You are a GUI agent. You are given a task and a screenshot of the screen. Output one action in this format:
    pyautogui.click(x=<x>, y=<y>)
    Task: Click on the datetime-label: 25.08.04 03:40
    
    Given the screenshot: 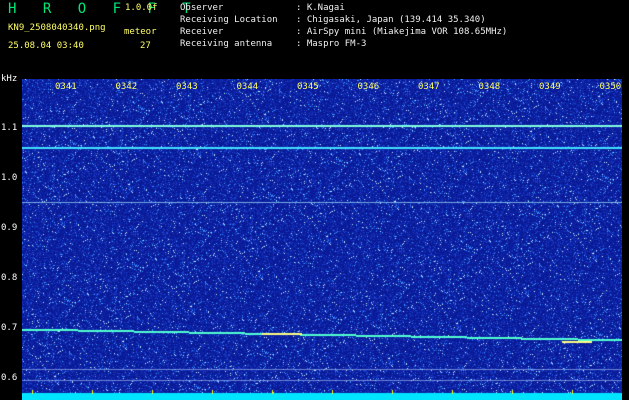 What is the action you would take?
    pyautogui.click(x=46, y=46)
    